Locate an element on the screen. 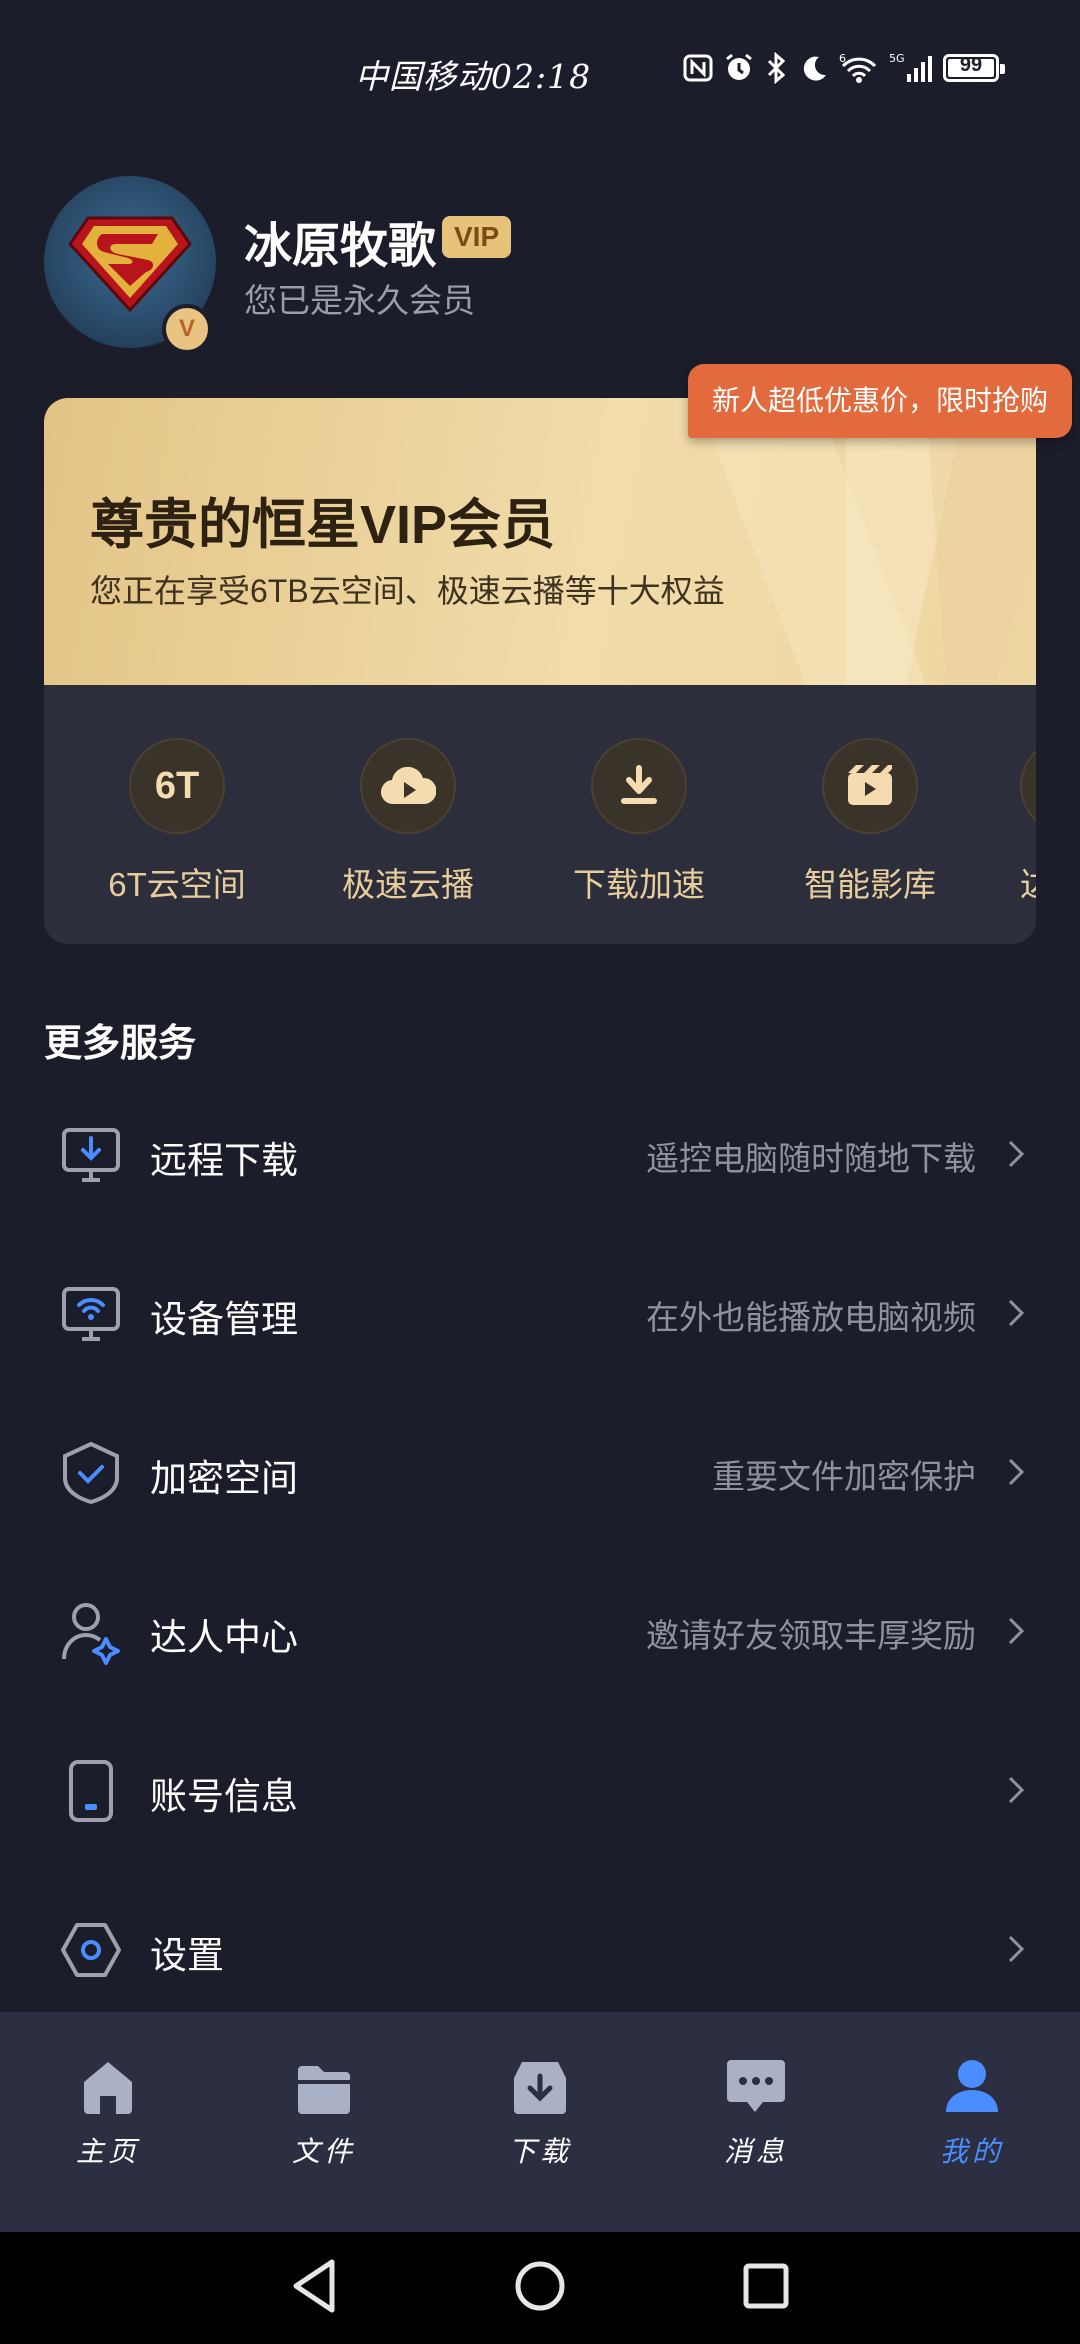 The width and height of the screenshot is (1080, 2344). tab-messages: 消息 is located at coordinates (756, 2108).